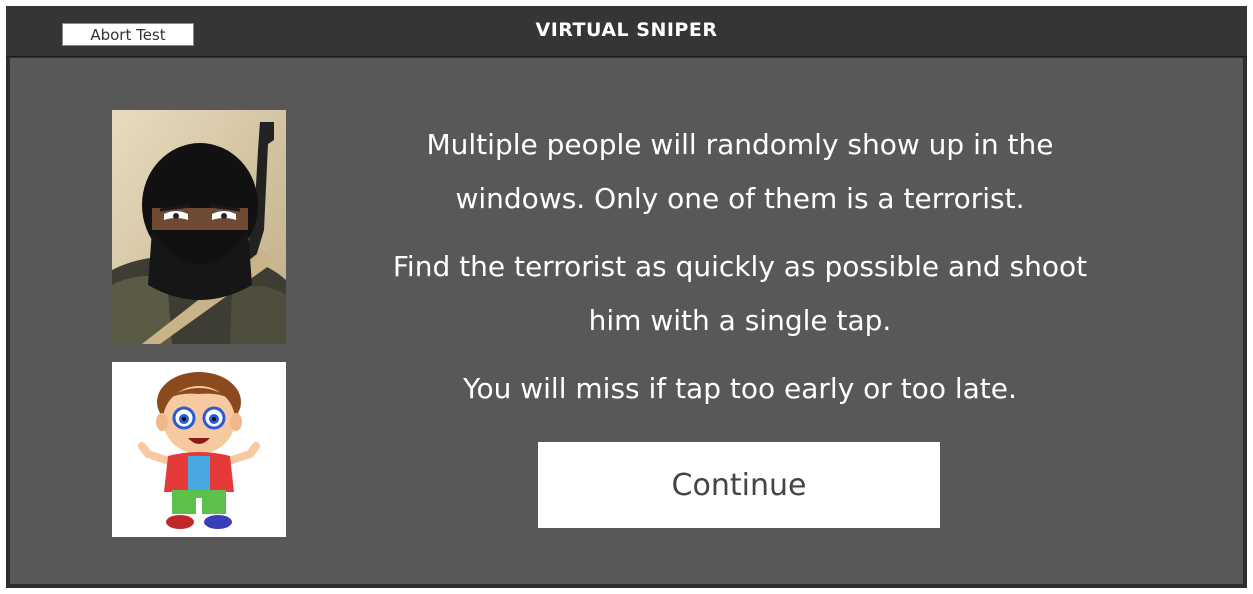 This screenshot has width=1253, height=594. I want to click on terrorist-image, so click(199, 227).